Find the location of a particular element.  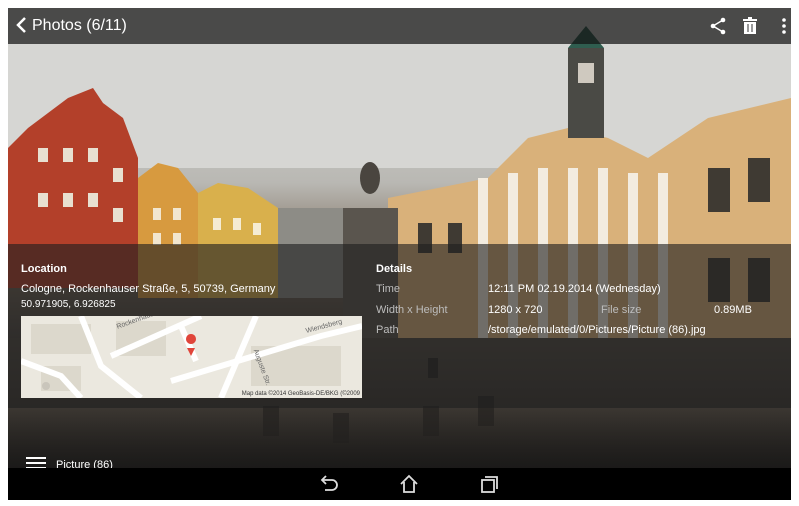

overflow-menu-icon is located at coordinates (784, 26).